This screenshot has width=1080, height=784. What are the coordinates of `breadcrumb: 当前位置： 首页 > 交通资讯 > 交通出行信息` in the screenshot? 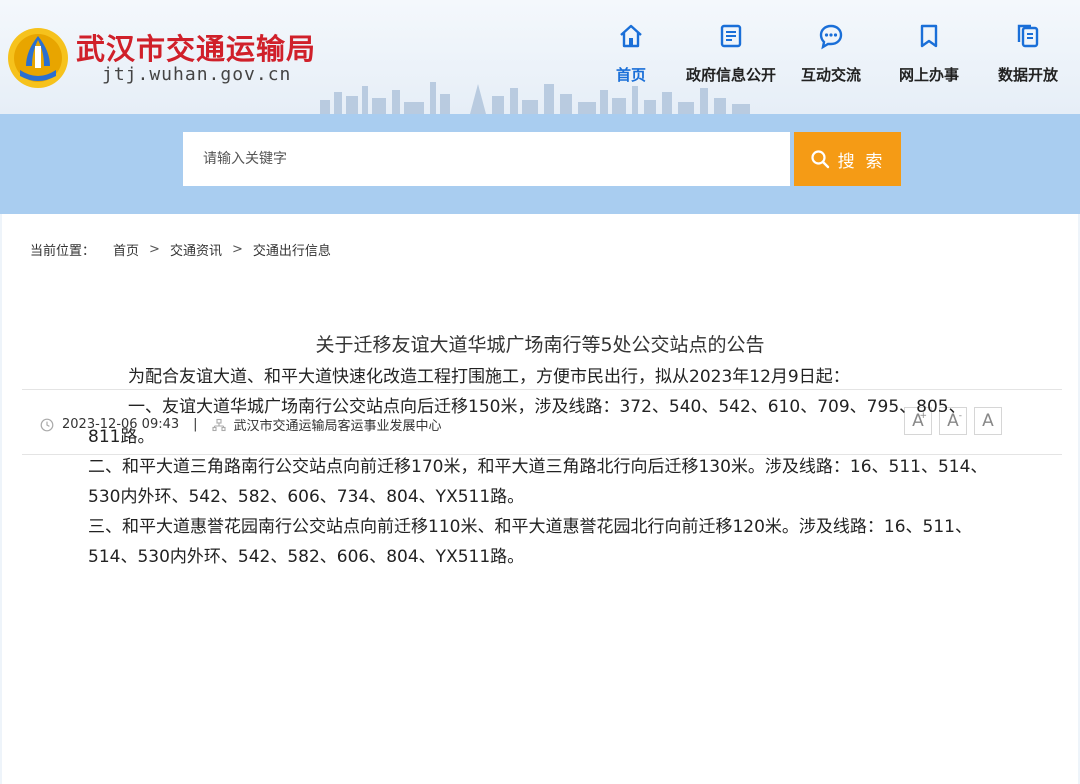 It's located at (180, 249).